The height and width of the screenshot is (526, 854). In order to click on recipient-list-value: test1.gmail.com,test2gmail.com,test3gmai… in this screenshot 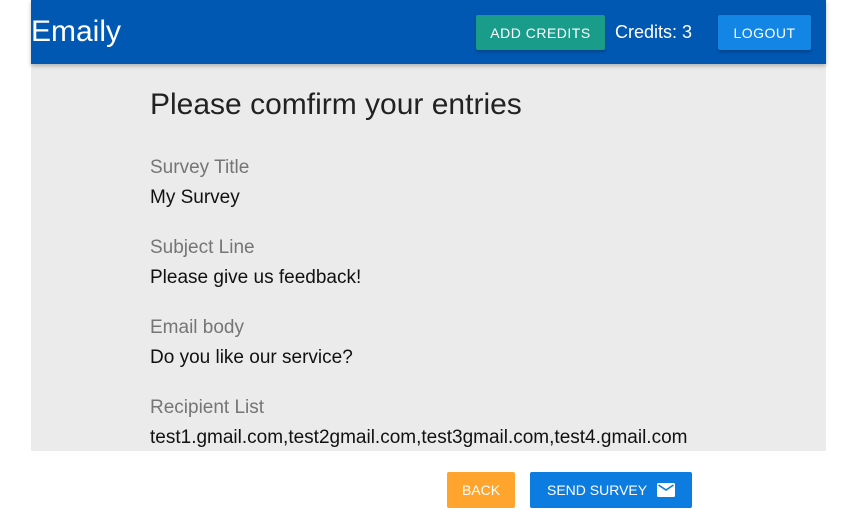, I will do `click(419, 437)`.